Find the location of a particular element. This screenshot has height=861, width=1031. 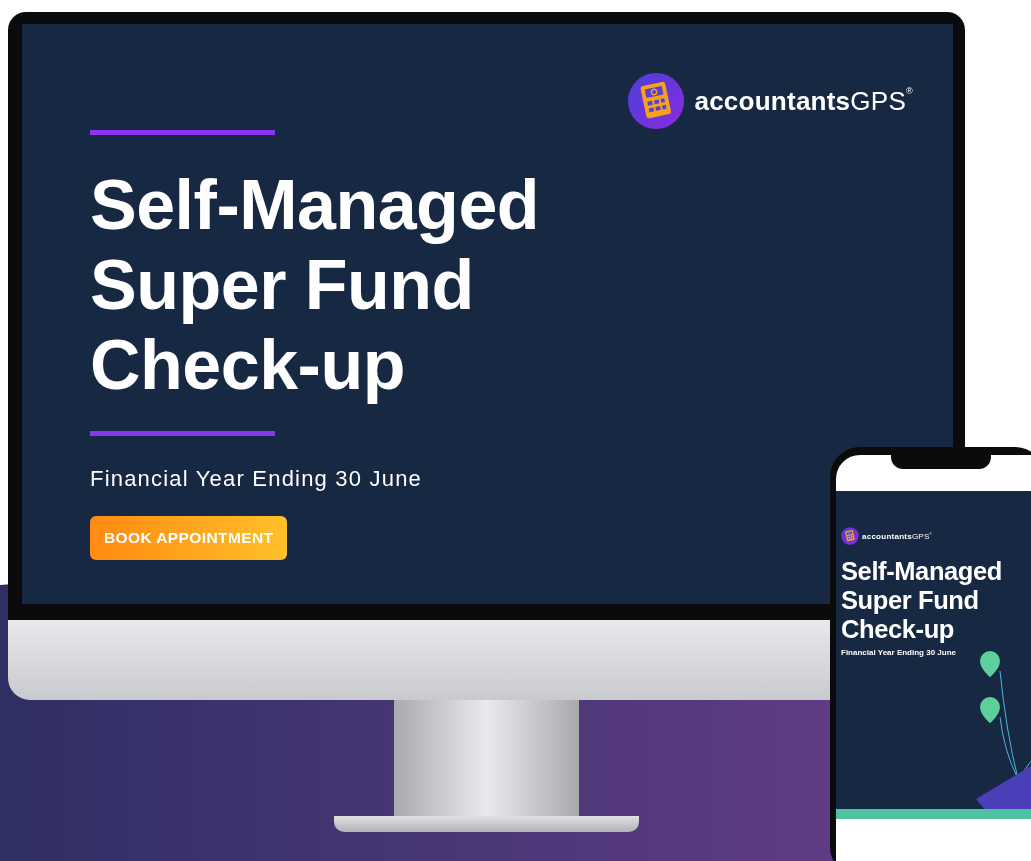

book-appointment-button: BOOK APPOINTMENT is located at coordinates (189, 538).